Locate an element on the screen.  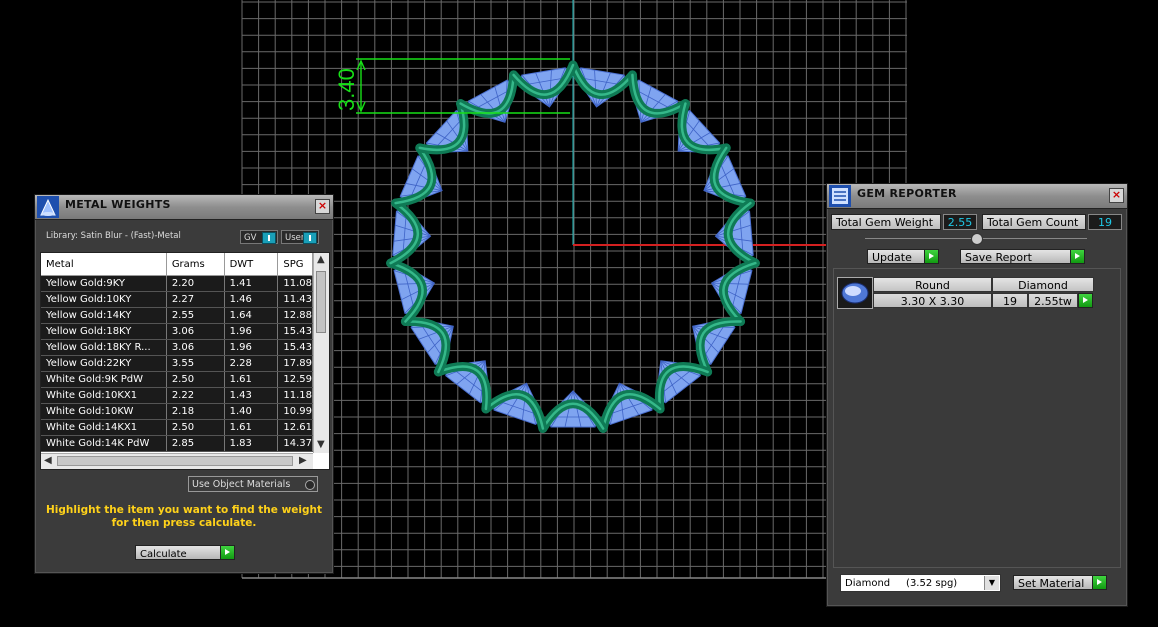
table-row: Yellow Gold:18KY 3.06 1.96 15.43 is located at coordinates (177, 331).